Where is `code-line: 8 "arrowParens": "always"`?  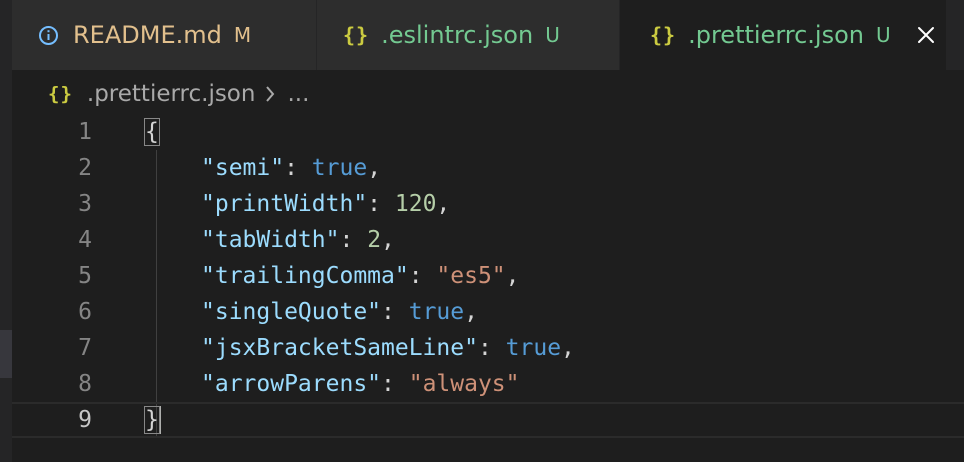 code-line: 8 "arrowParens": "always" is located at coordinates (488, 384).